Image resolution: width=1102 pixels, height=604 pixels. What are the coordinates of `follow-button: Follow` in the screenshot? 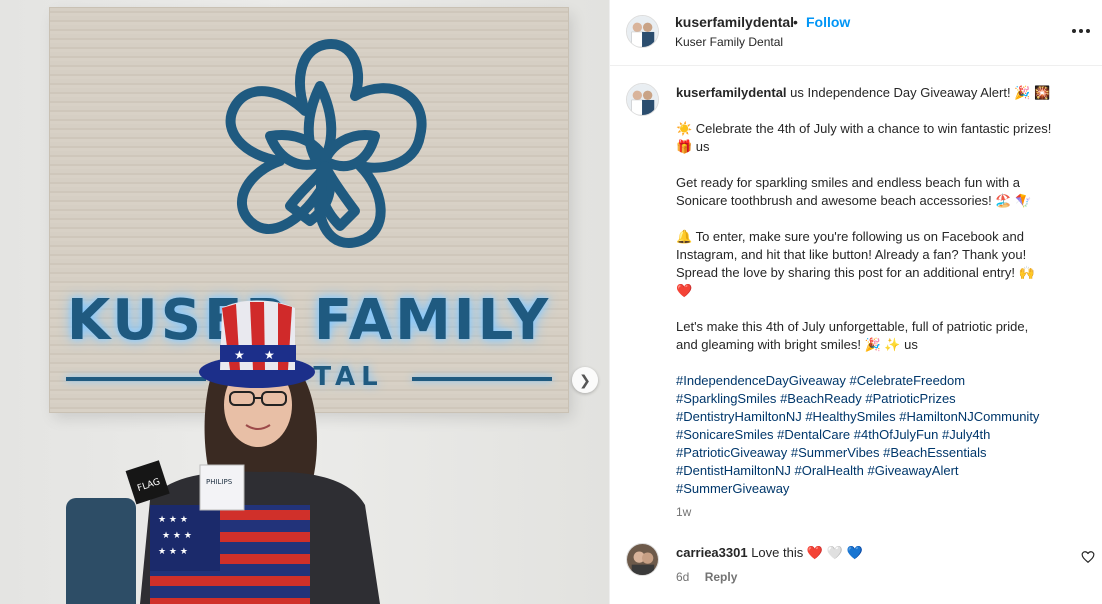 It's located at (828, 22).